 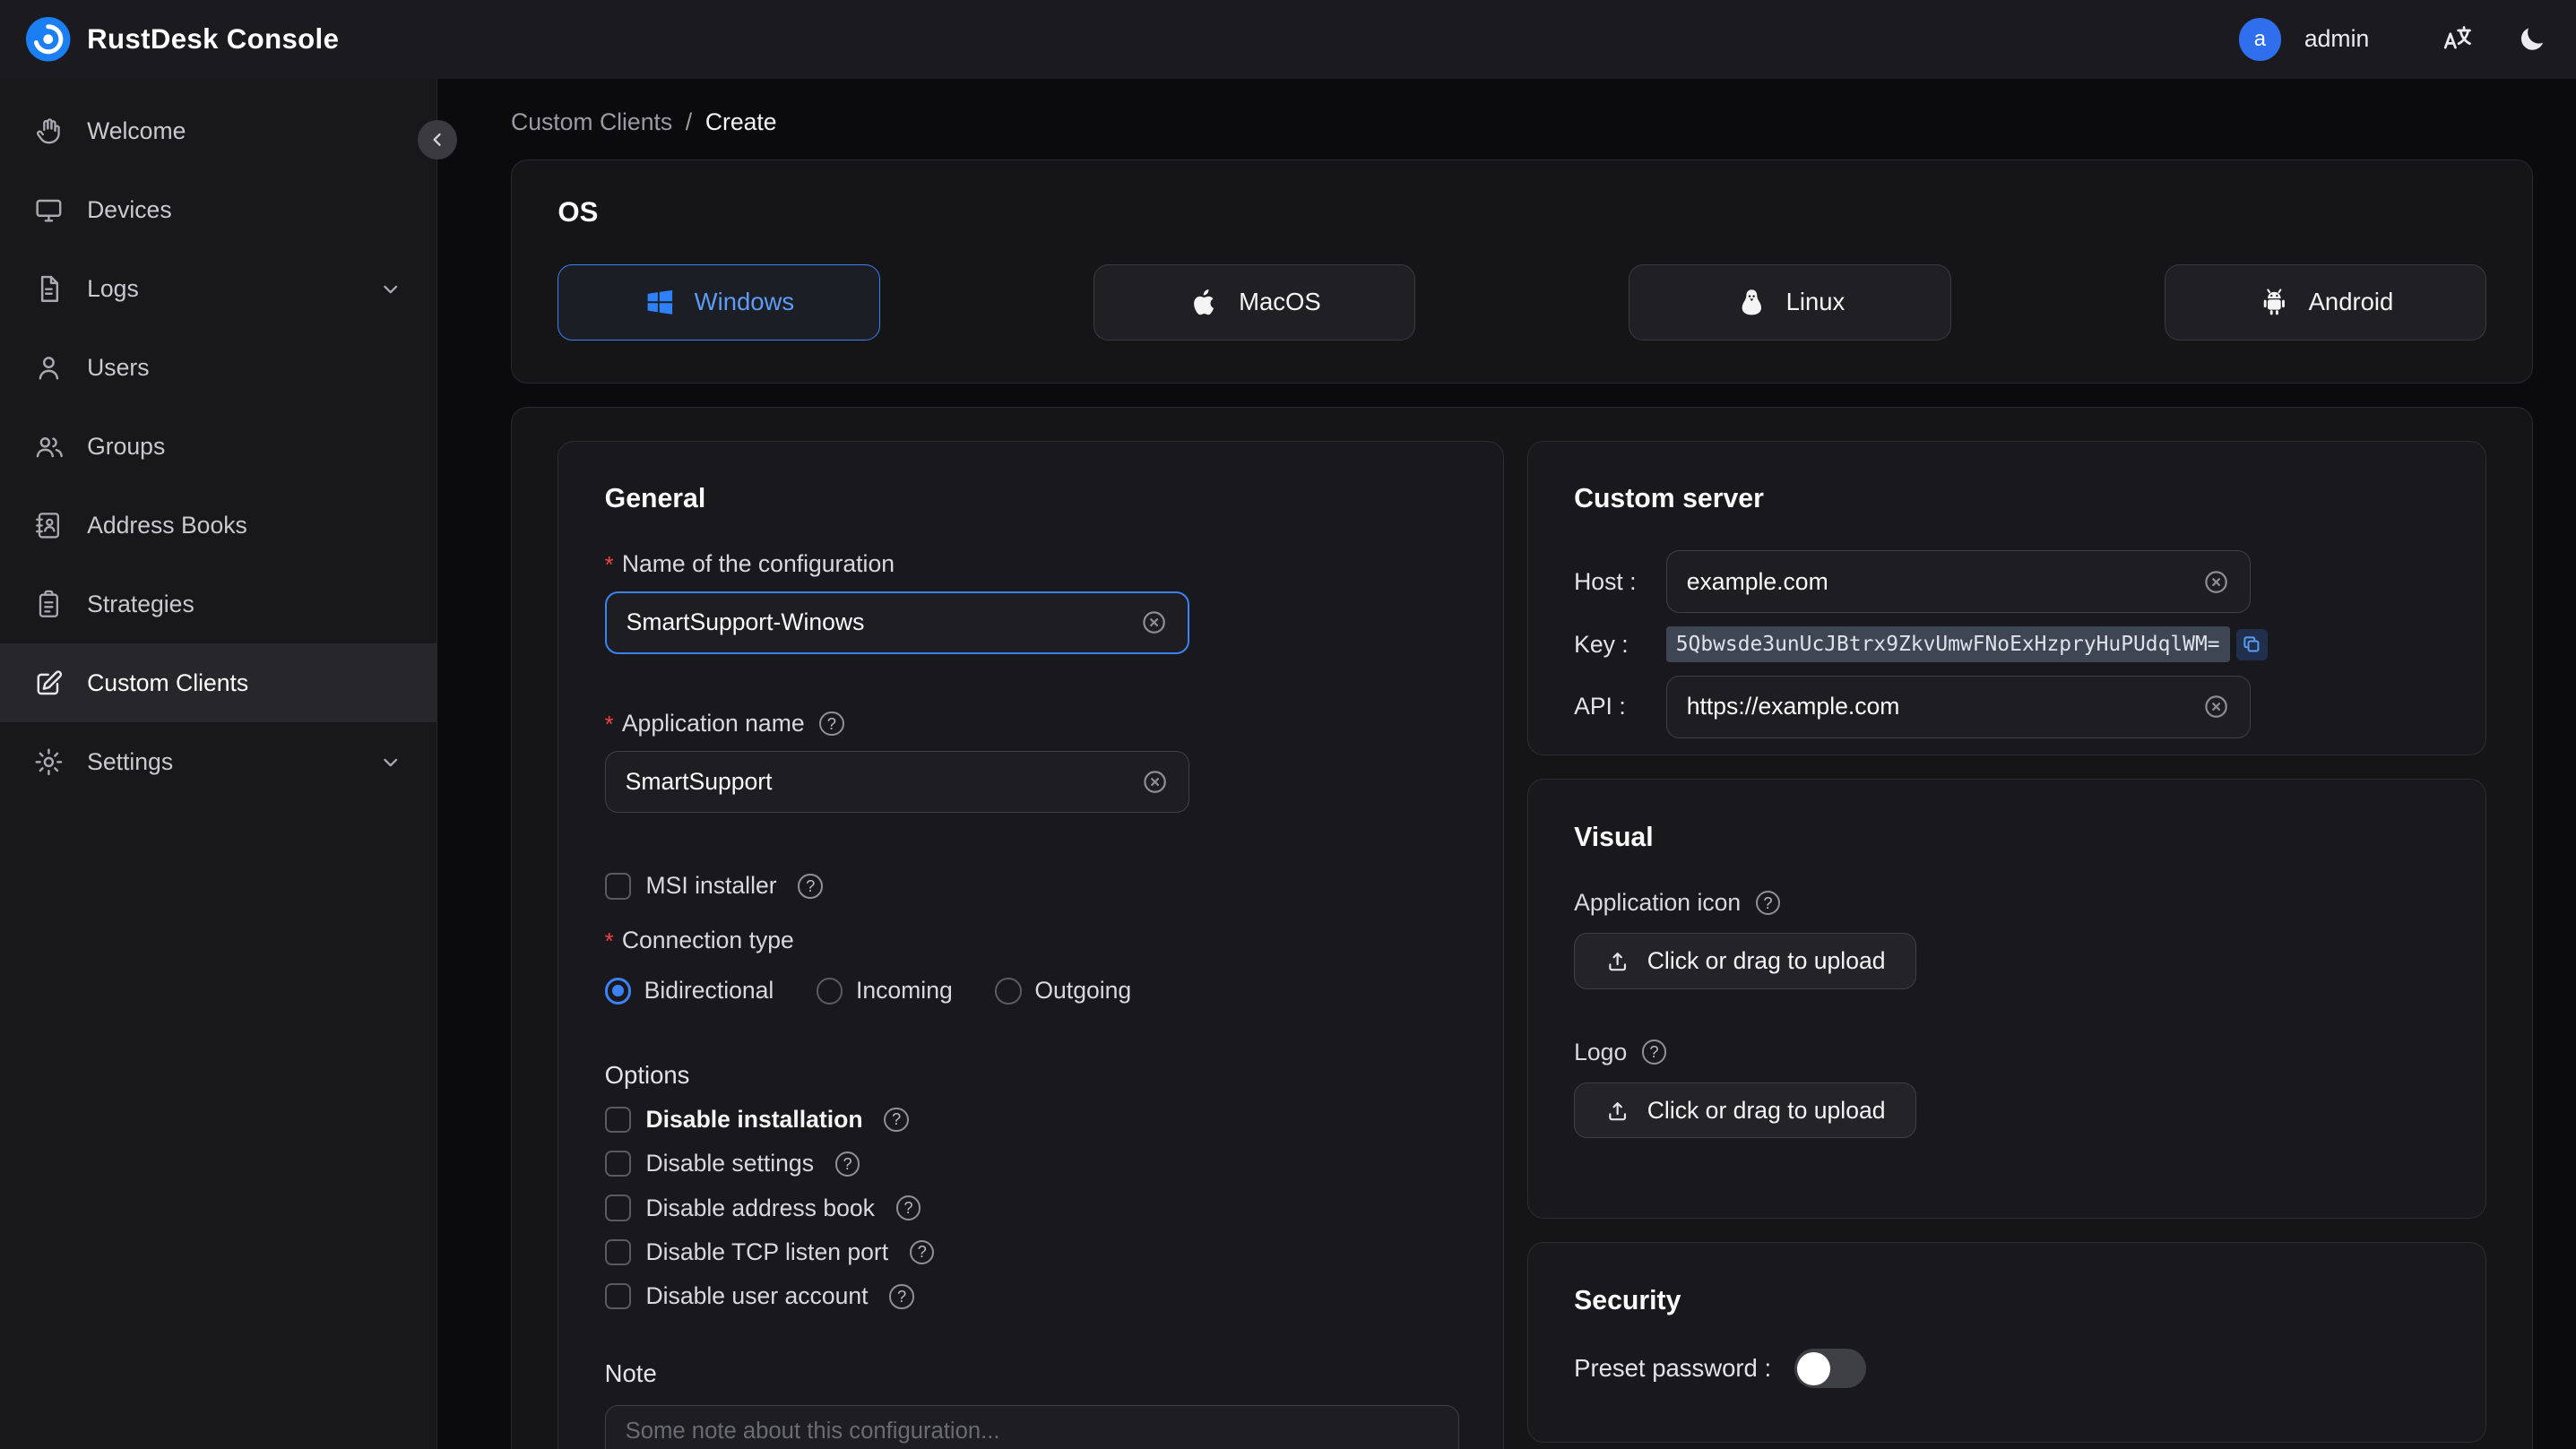 I want to click on sidebar-item-label: Strategies, so click(x=140, y=603).